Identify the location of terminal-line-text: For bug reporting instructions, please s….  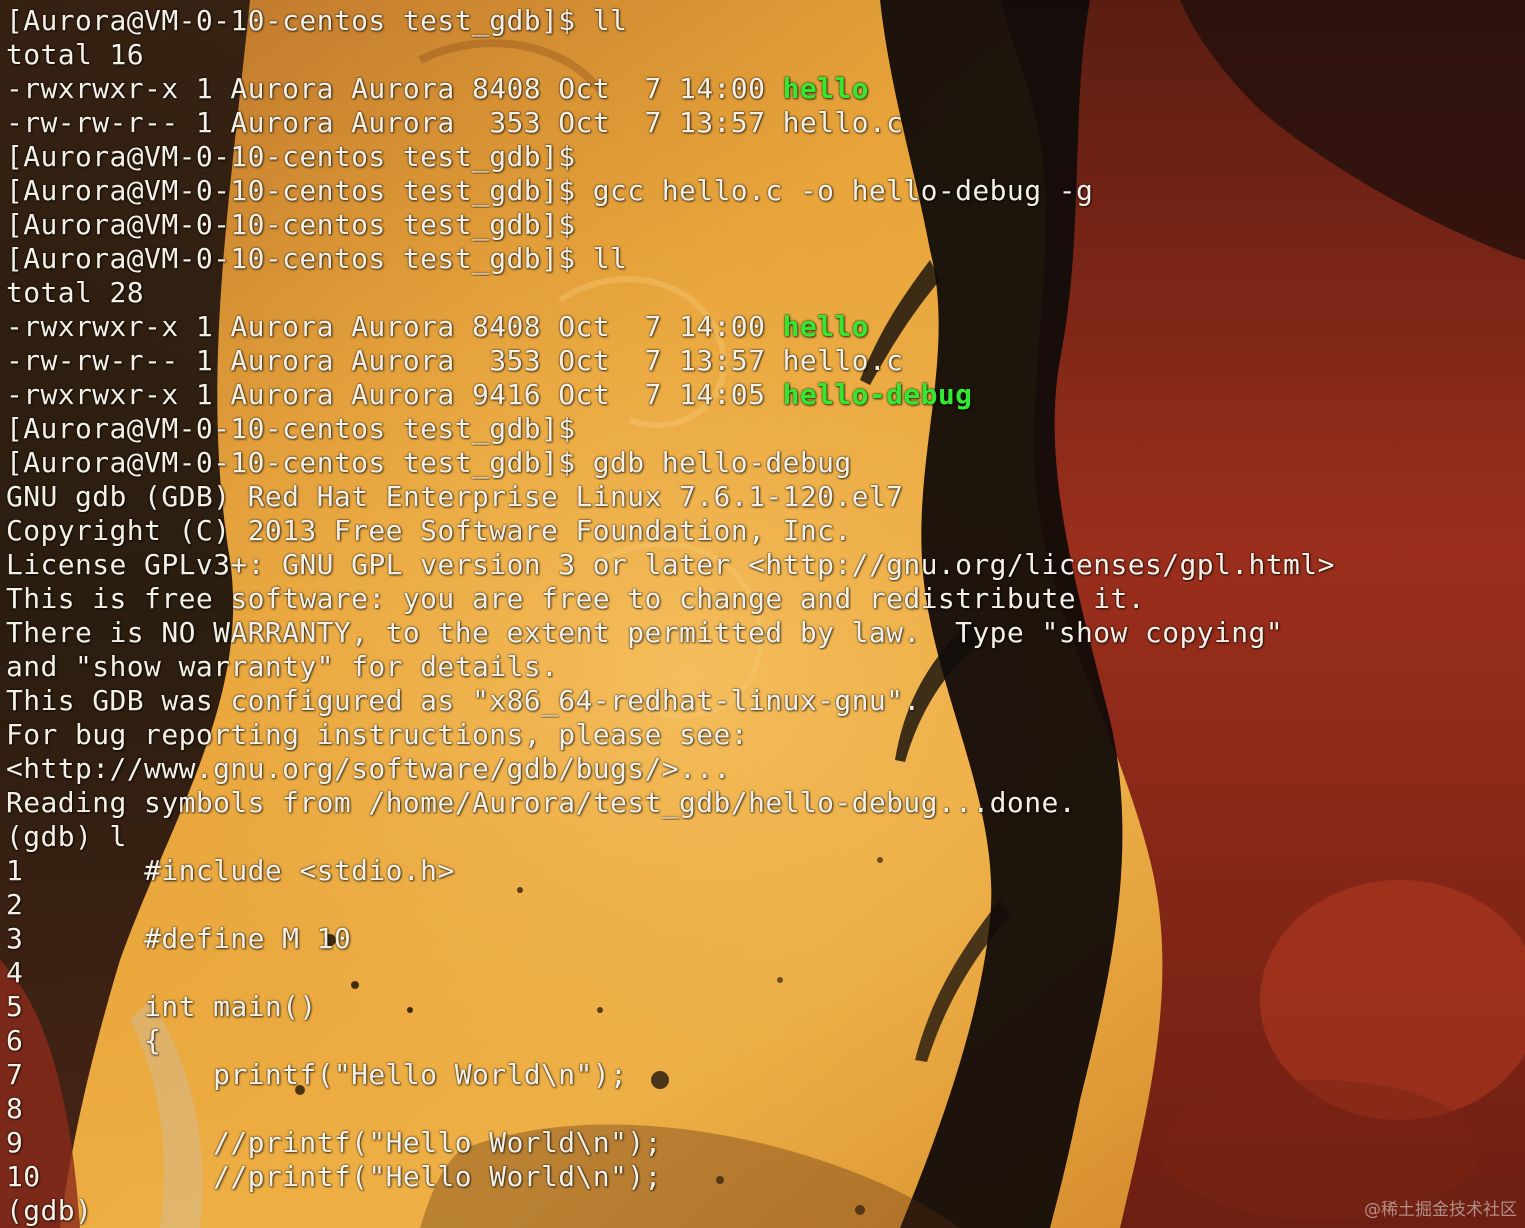
(377, 734).